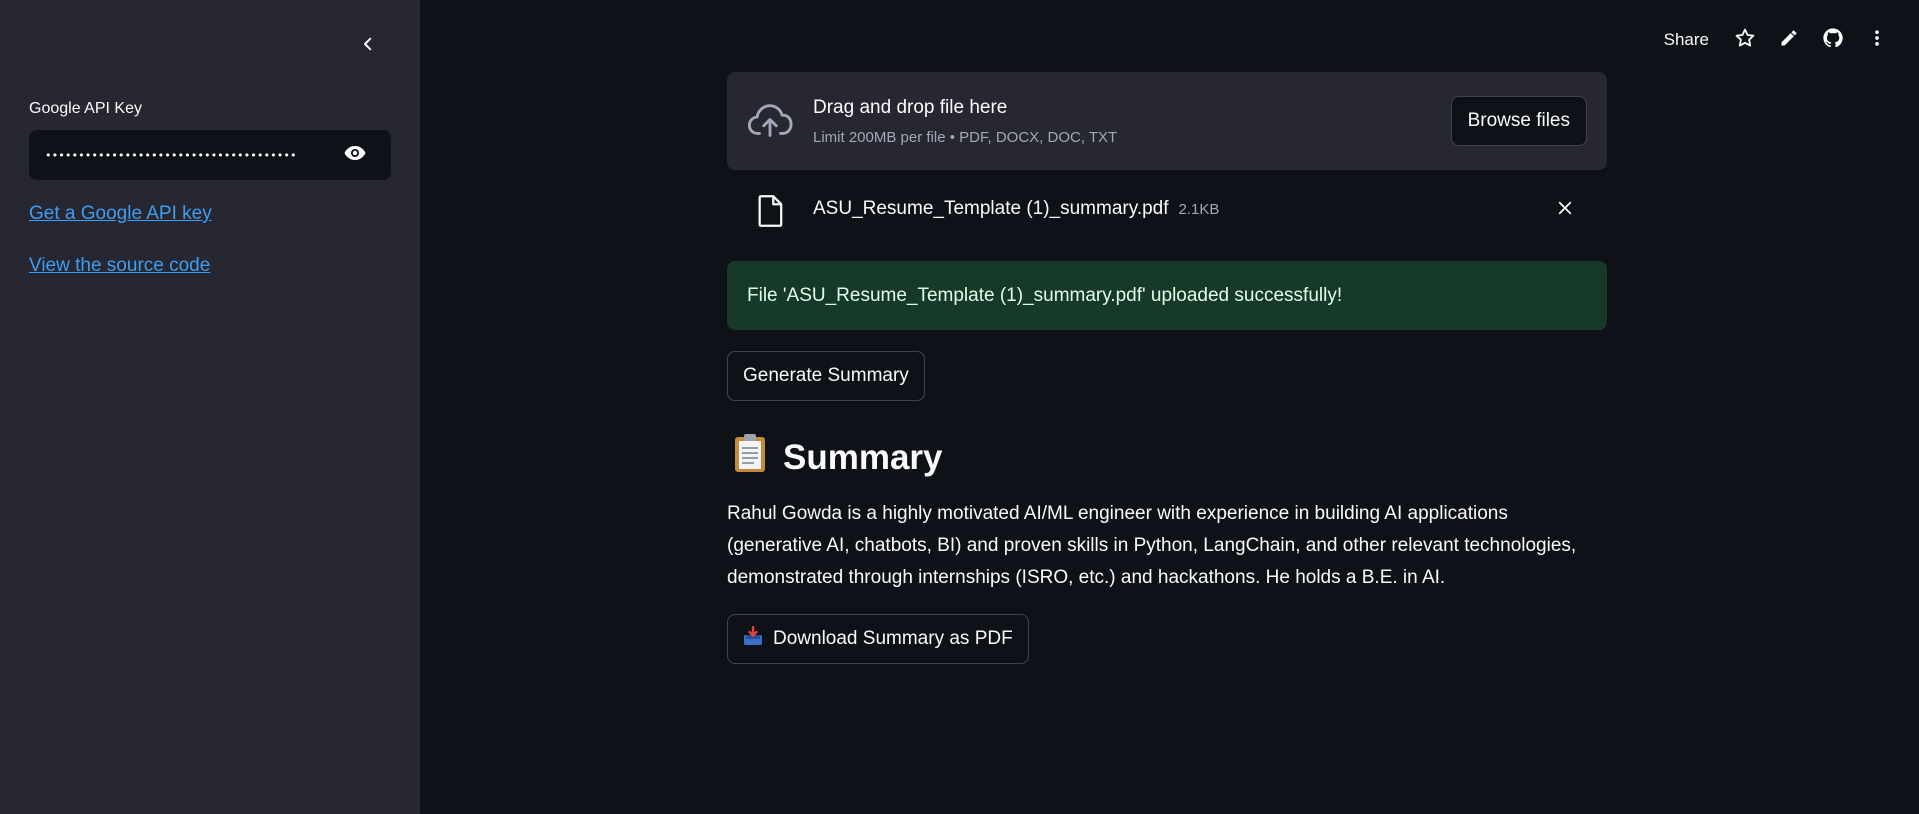 This screenshot has height=814, width=1919. I want to click on browse-files-button: Browse files, so click(1518, 121).